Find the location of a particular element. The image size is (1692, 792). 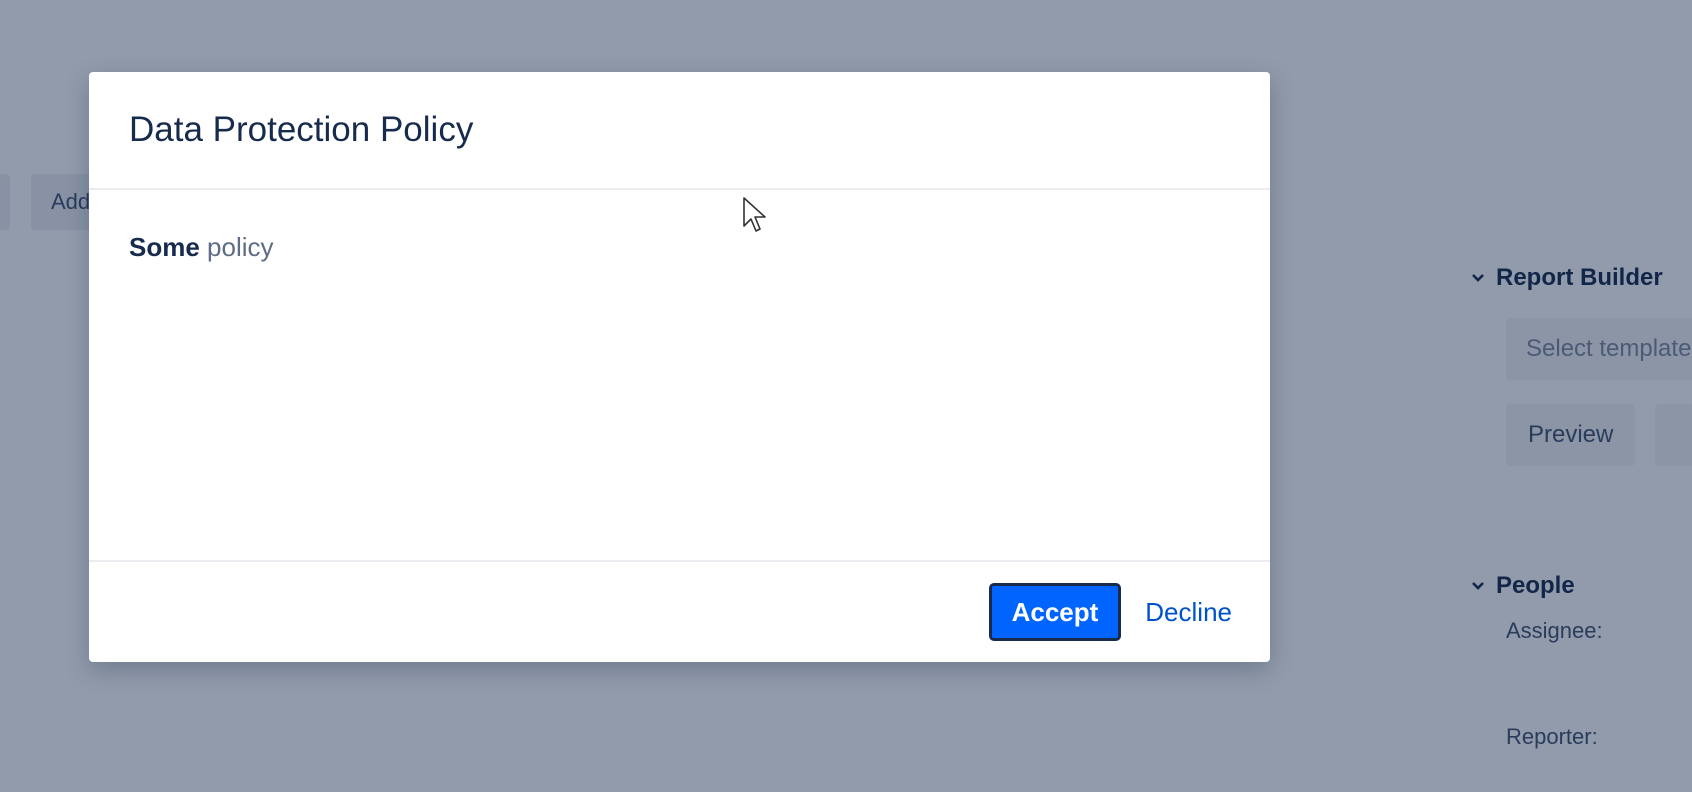

modal-footer: Accept Decline is located at coordinates (679, 611).